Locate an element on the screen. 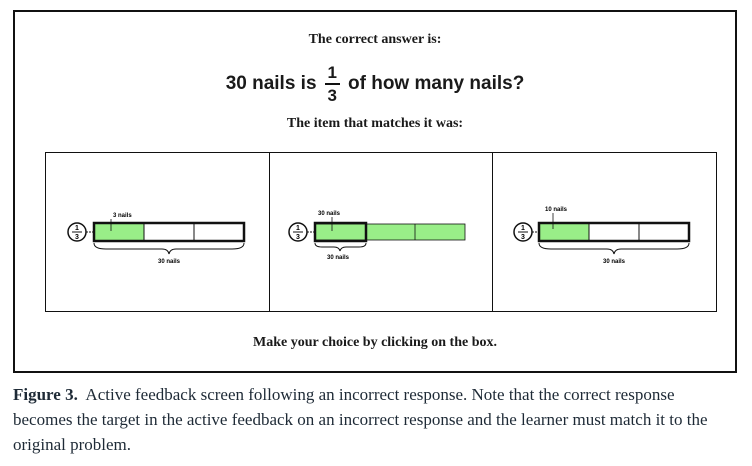  bar-top-label: 3 nails is located at coordinates (122, 216).